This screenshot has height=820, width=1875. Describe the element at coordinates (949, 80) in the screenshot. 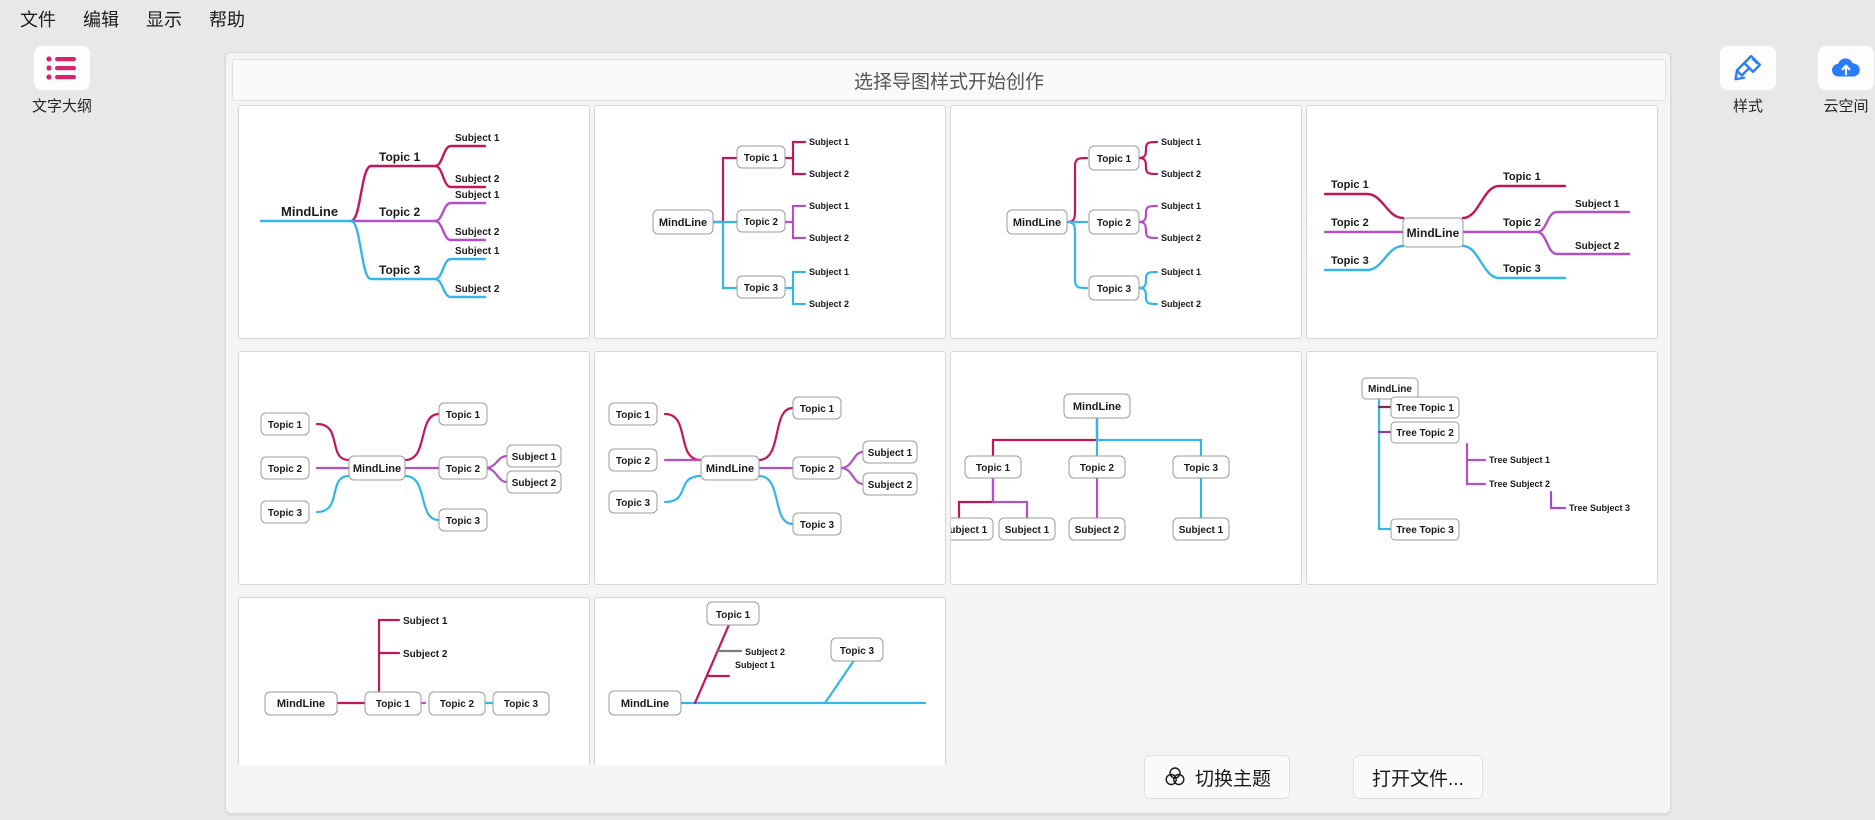

I see `dialog-title: 选择导图样式开始创作` at that location.